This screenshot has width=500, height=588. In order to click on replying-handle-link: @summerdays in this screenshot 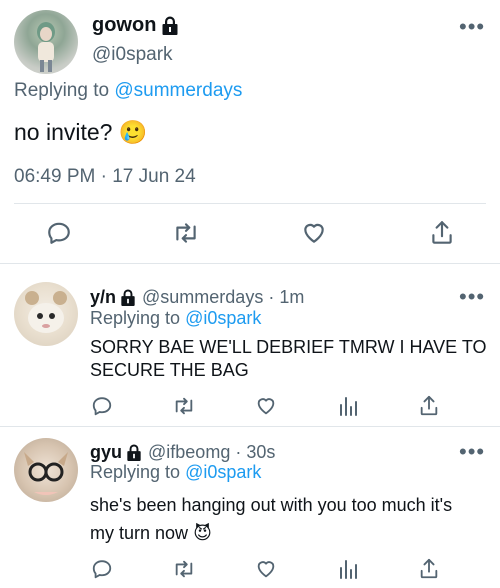, I will do `click(178, 90)`.